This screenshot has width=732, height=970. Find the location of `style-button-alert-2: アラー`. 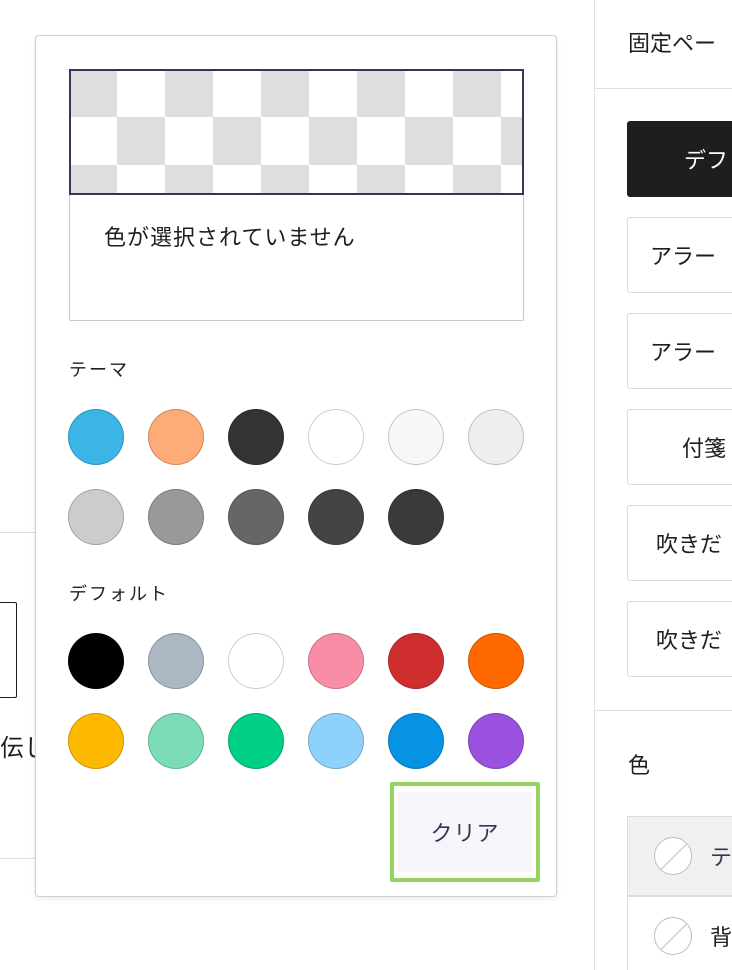

style-button-alert-2: アラー is located at coordinates (679, 351).